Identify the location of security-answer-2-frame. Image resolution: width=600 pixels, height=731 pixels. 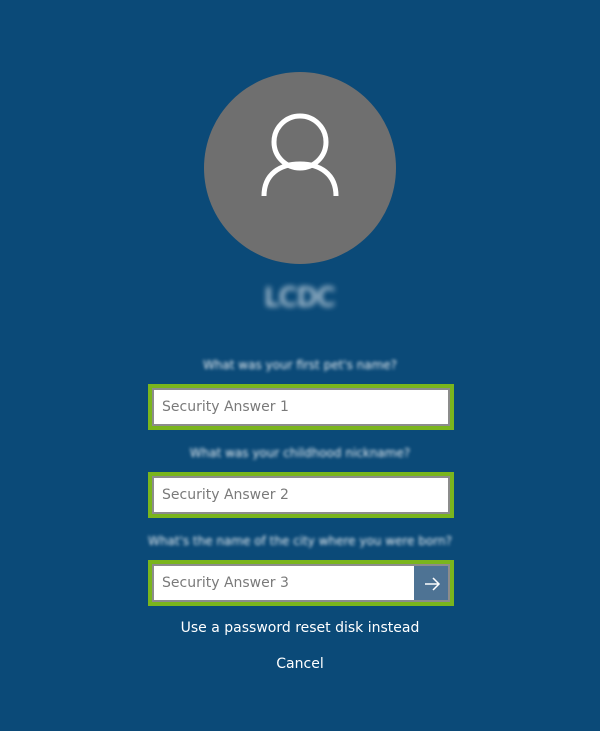
(301, 495).